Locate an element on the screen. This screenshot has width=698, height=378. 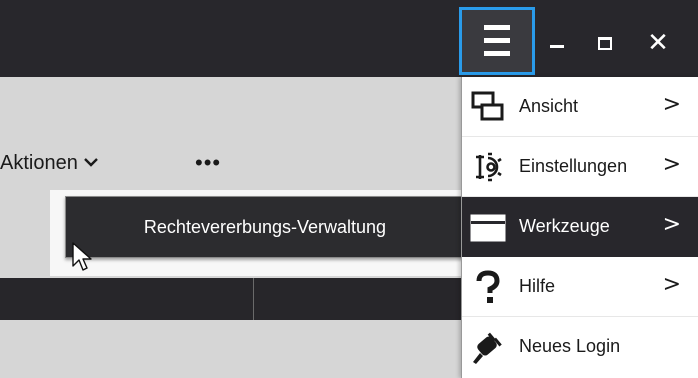
actions-label: Aktionen is located at coordinates (39, 163).